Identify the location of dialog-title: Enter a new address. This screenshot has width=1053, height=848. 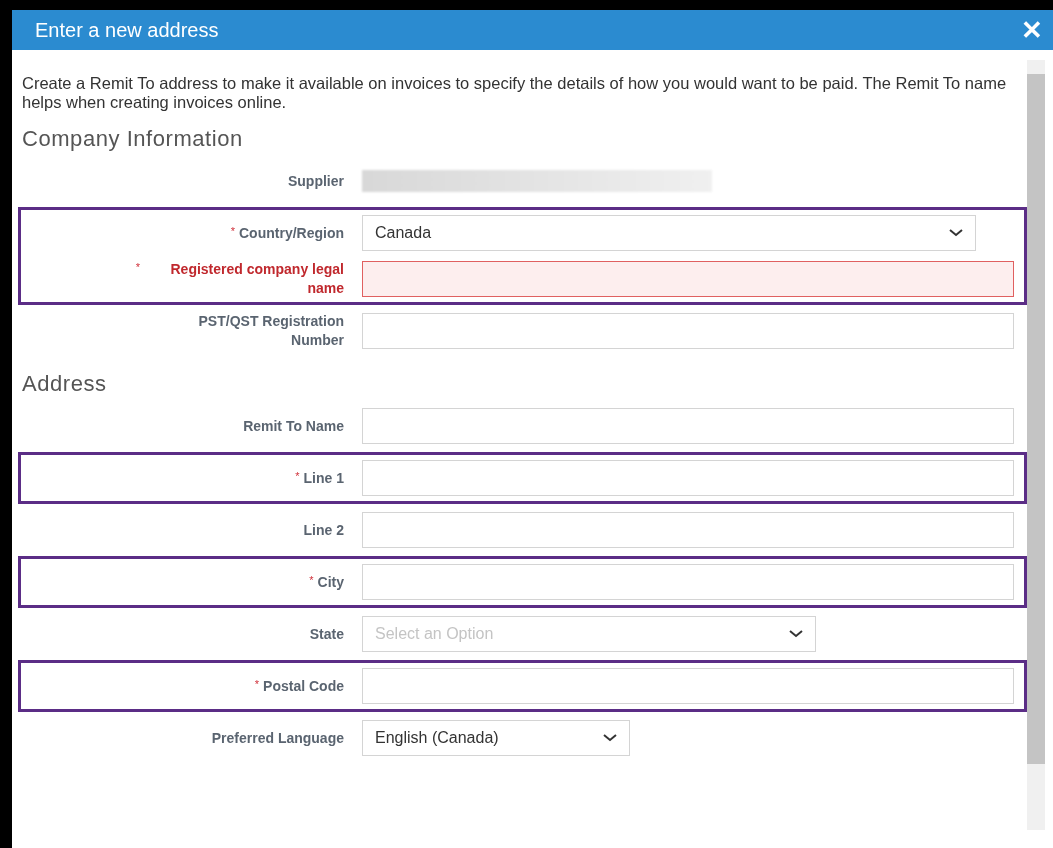
(127, 30).